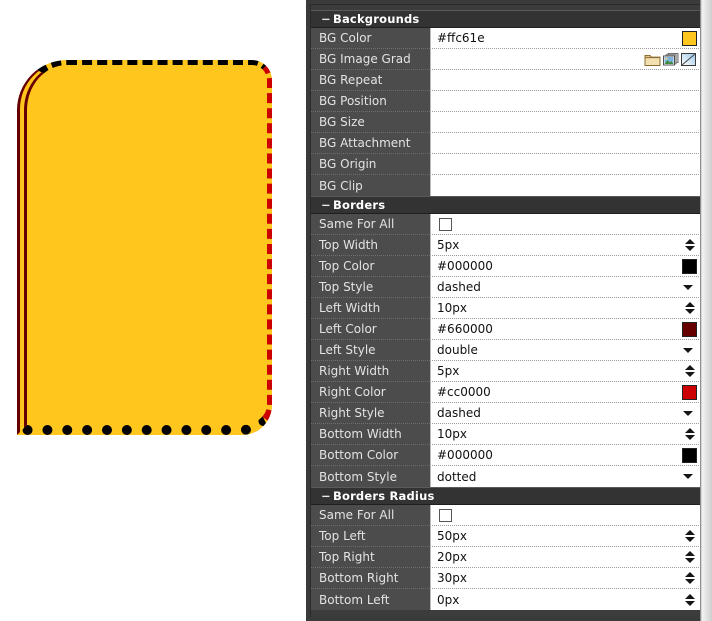 The height and width of the screenshot is (621, 712). I want to click on property-row: BG Size, so click(506, 122).